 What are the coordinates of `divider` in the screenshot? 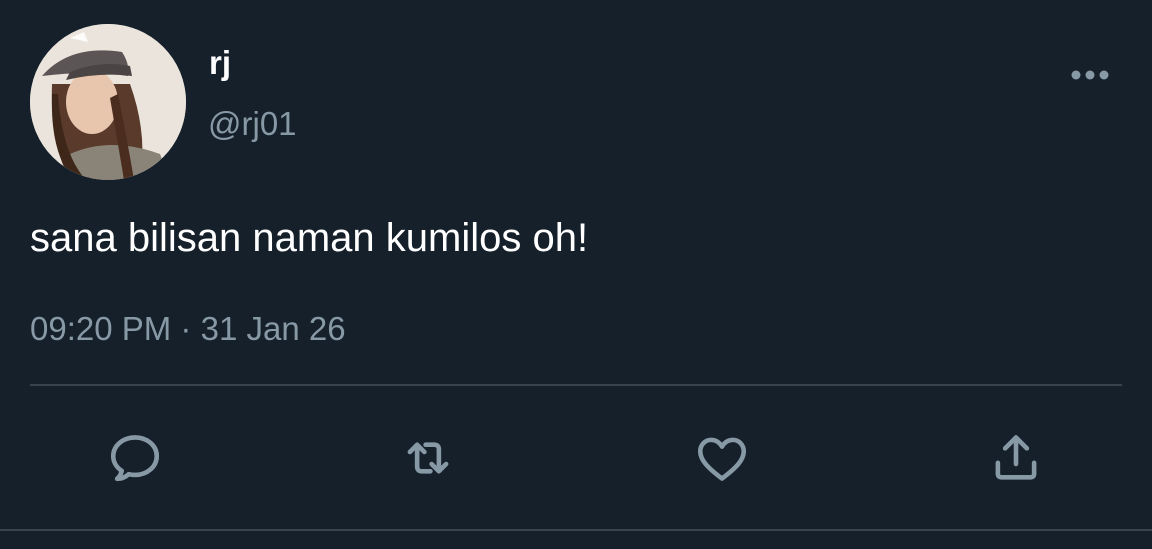 It's located at (576, 385).